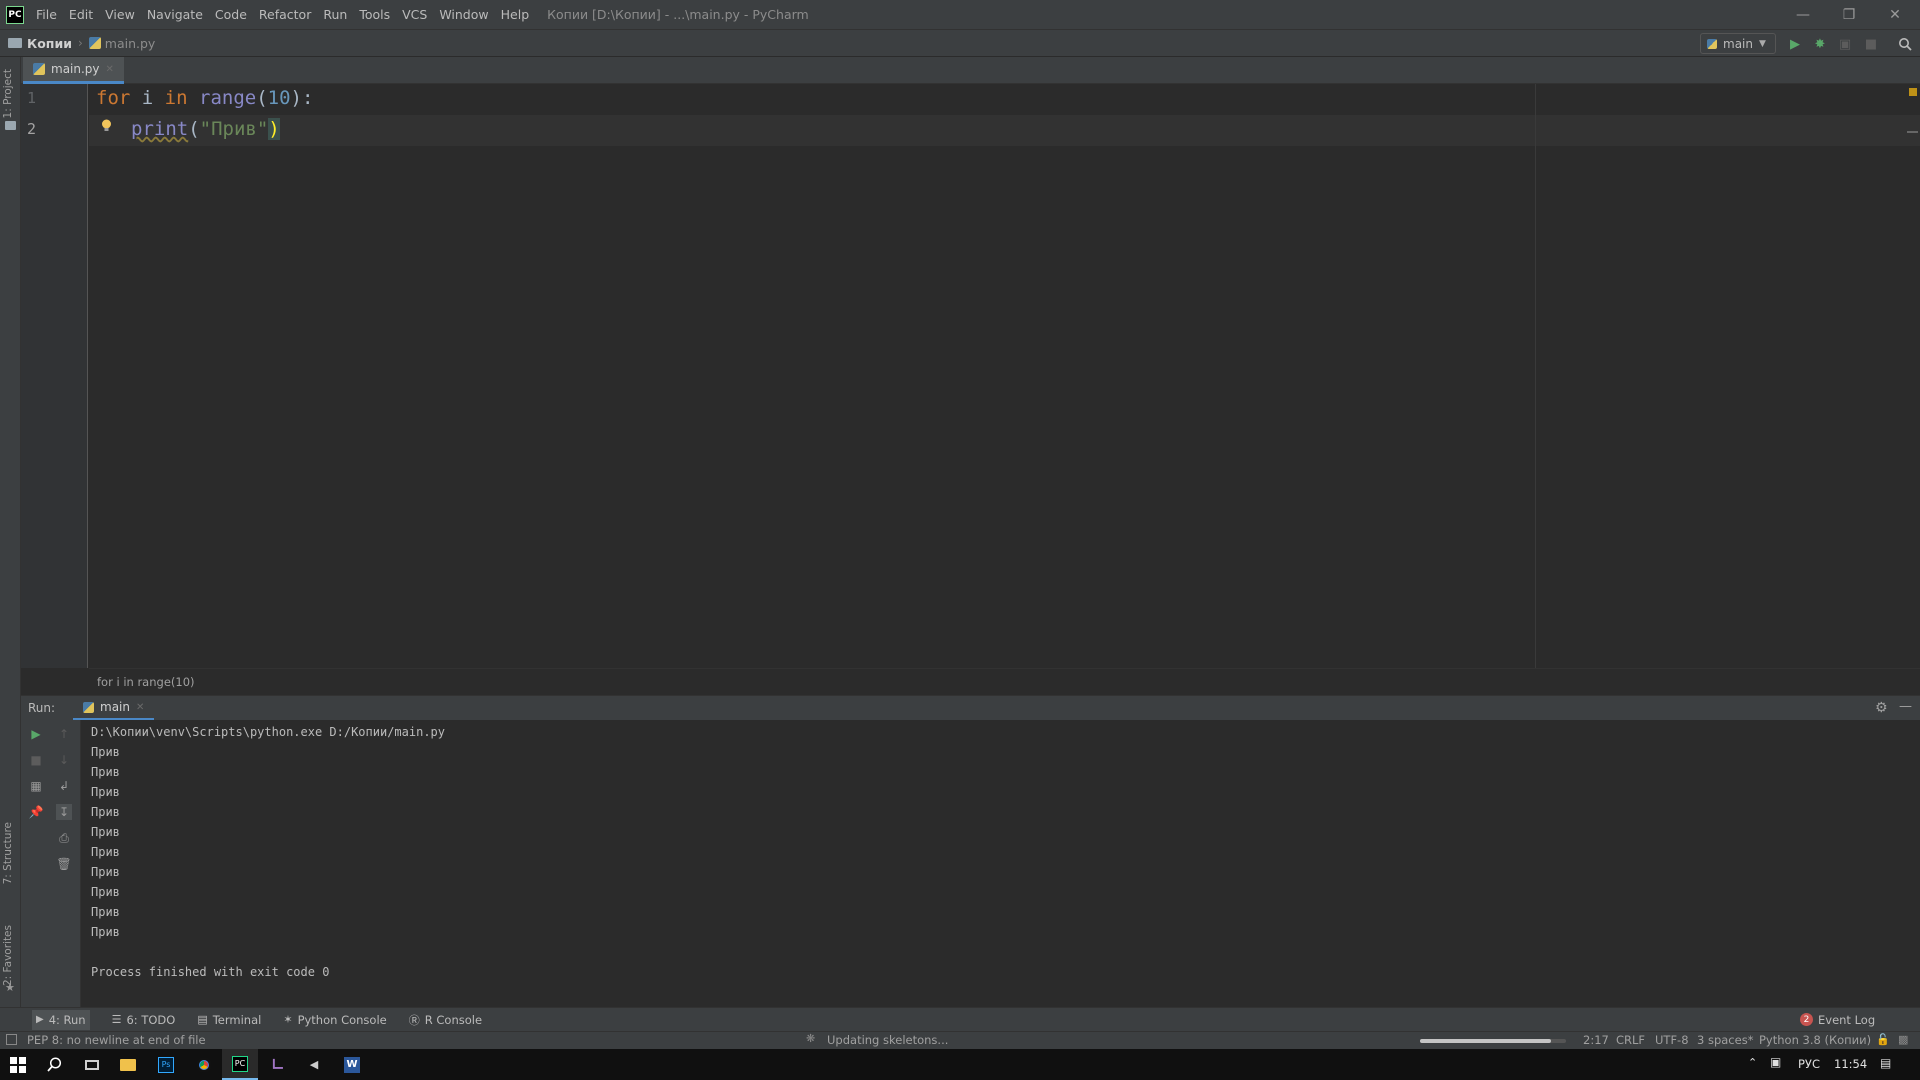 The height and width of the screenshot is (1080, 1920). I want to click on chrome-icon, so click(204, 1064).